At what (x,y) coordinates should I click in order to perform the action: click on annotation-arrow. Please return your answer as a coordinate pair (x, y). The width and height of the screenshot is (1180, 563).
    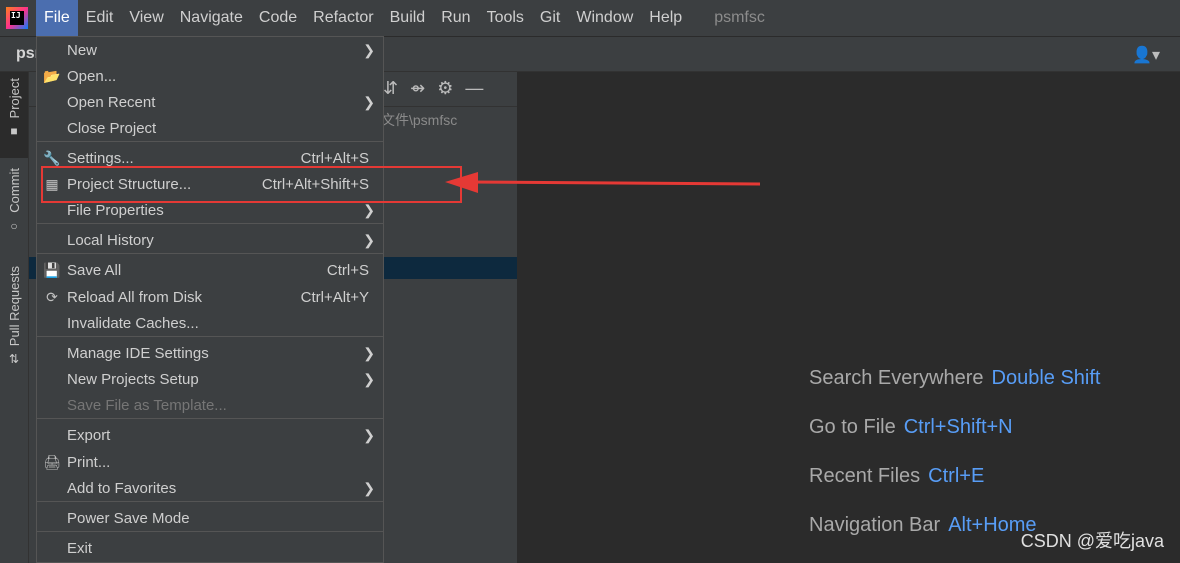
    Looking at the image, I should click on (603, 182).